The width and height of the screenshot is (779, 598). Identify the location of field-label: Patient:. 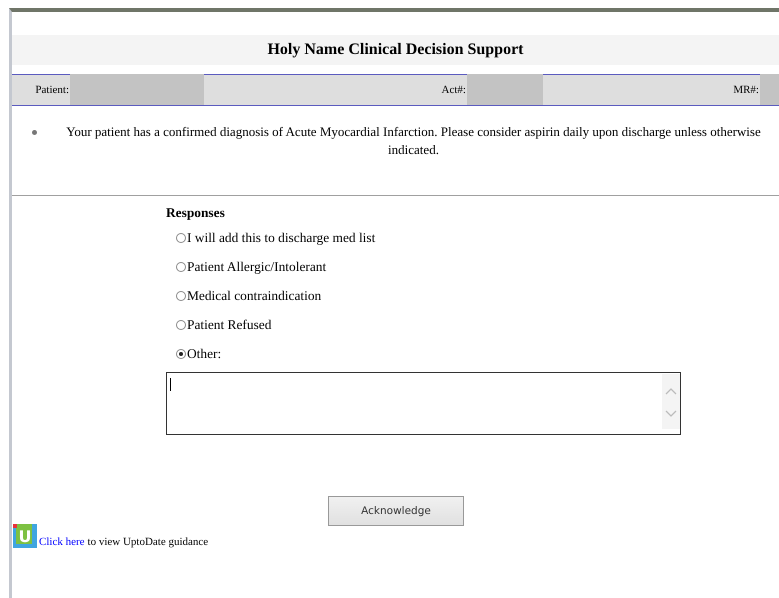
(52, 90).